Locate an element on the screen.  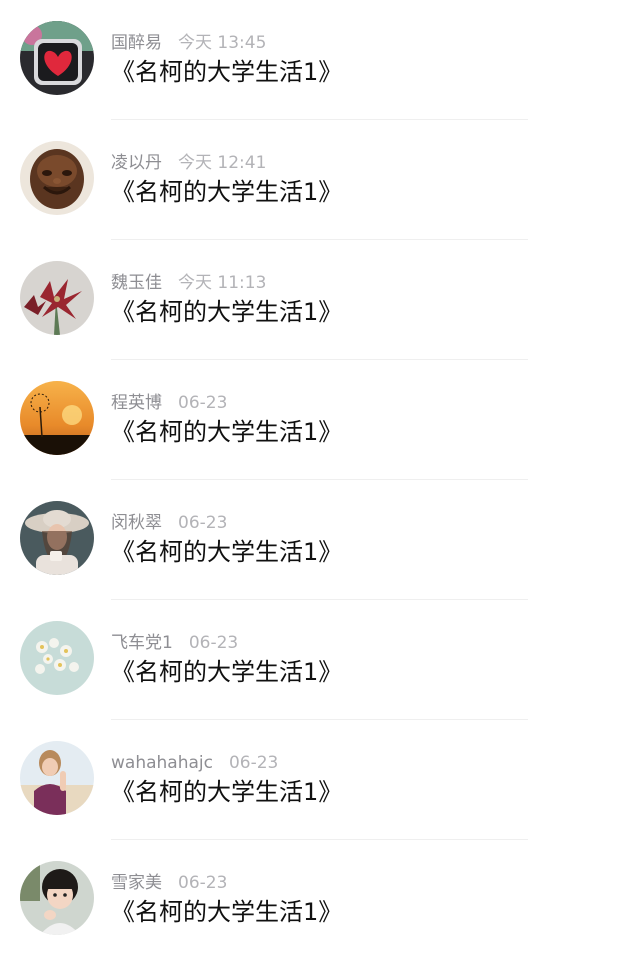
user-name: 雪家美 is located at coordinates (136, 883).